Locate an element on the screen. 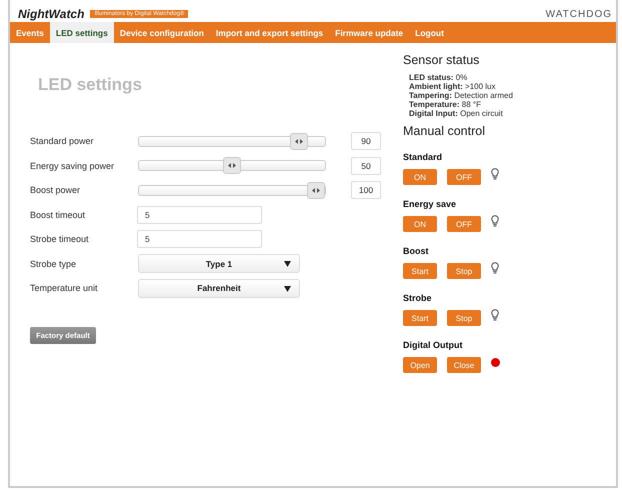 This screenshot has height=494, width=622. status-line: Digital Input: Open circuit is located at coordinates (456, 113).